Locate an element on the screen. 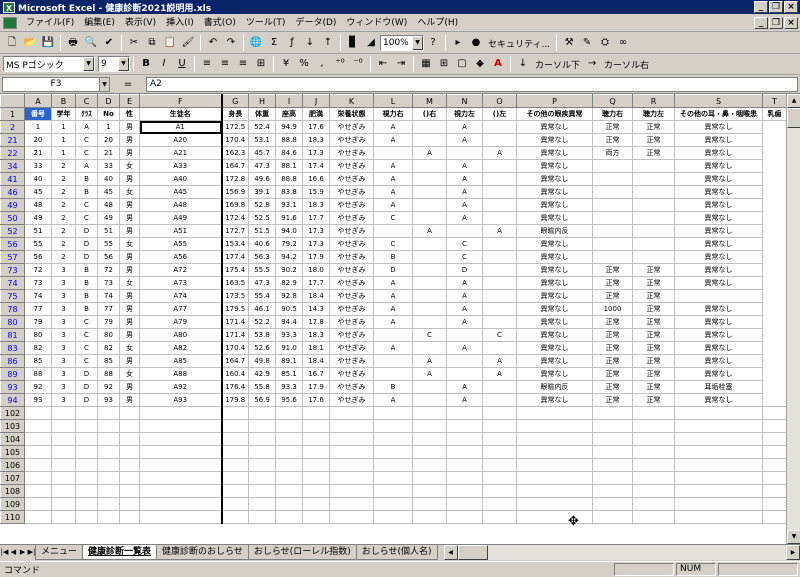  table-cell: 85 is located at coordinates (108, 361).